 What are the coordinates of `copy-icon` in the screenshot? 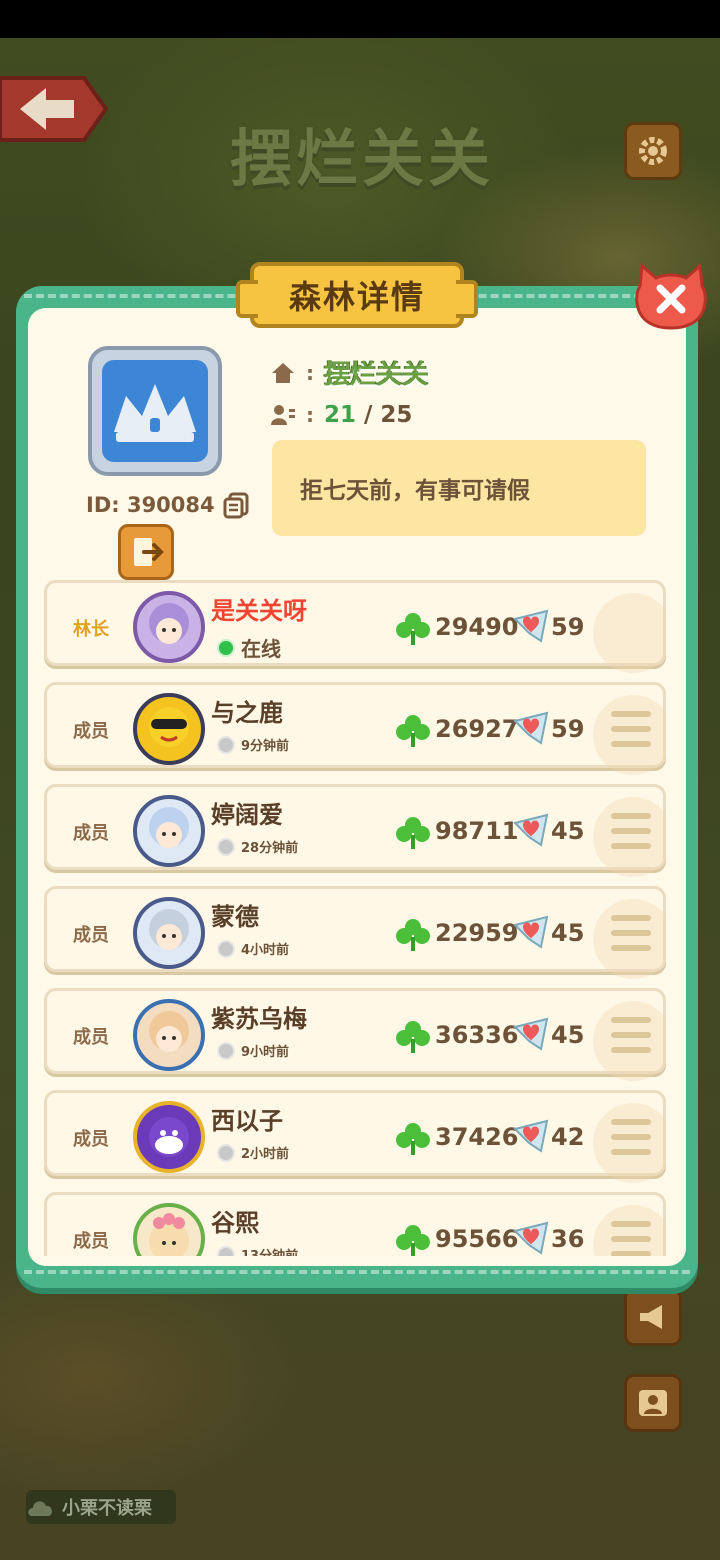 It's located at (236, 505).